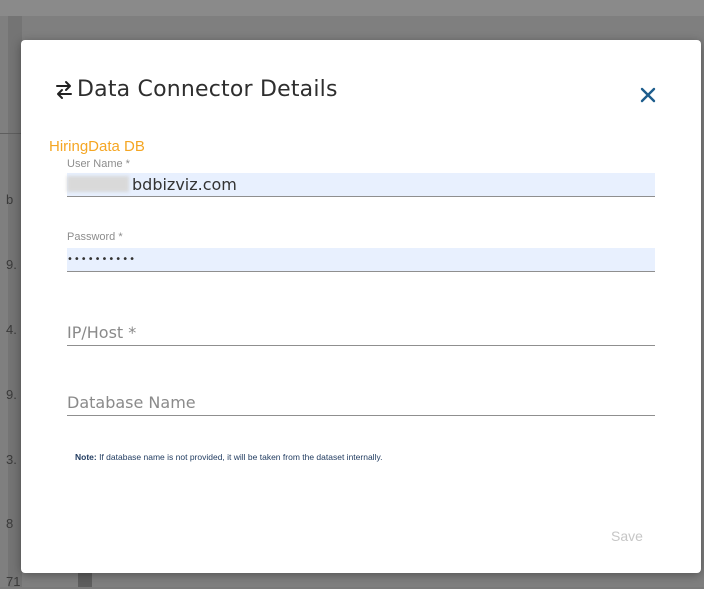  Describe the element at coordinates (86, 457) in the screenshot. I see `note-prefix: Note:` at that location.